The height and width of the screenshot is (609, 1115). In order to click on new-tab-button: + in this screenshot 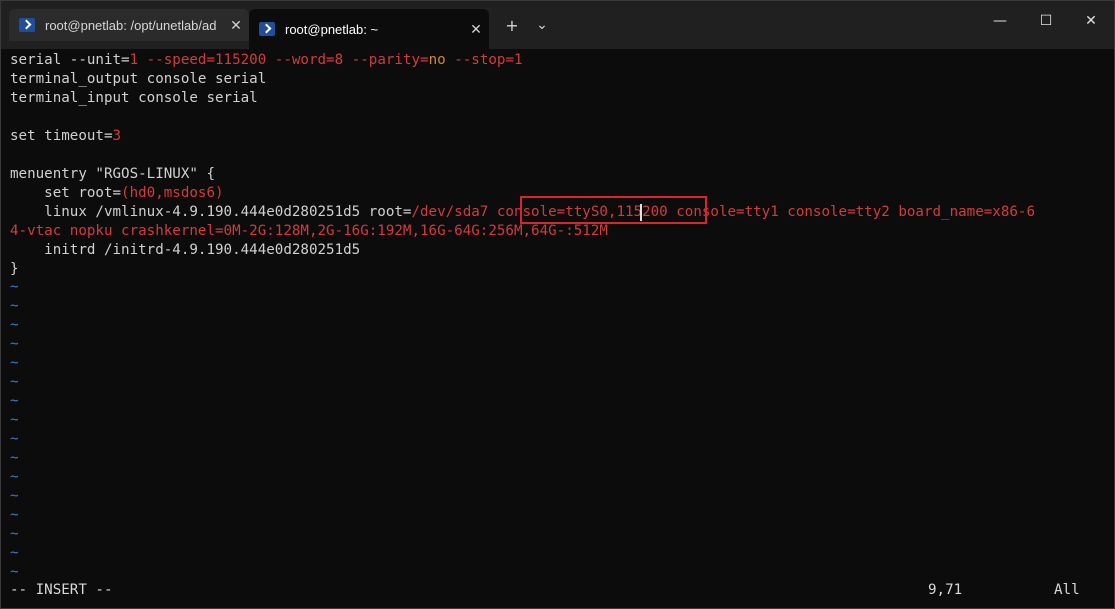, I will do `click(512, 25)`.